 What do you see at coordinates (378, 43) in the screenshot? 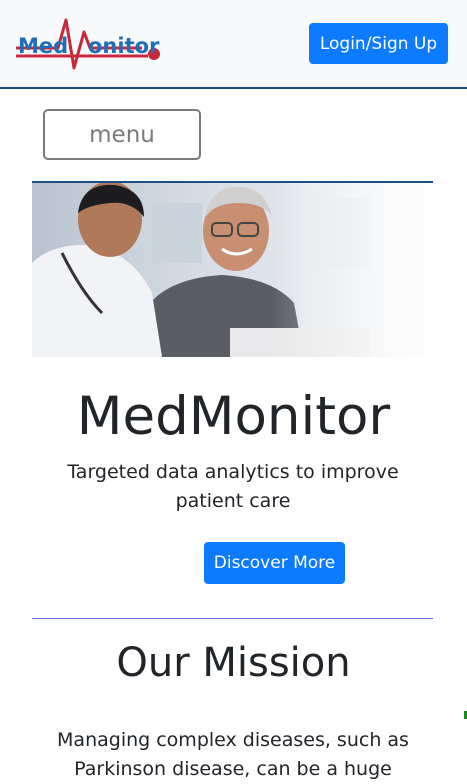
I see `login-signup-button: Login/Sign Up` at bounding box center [378, 43].